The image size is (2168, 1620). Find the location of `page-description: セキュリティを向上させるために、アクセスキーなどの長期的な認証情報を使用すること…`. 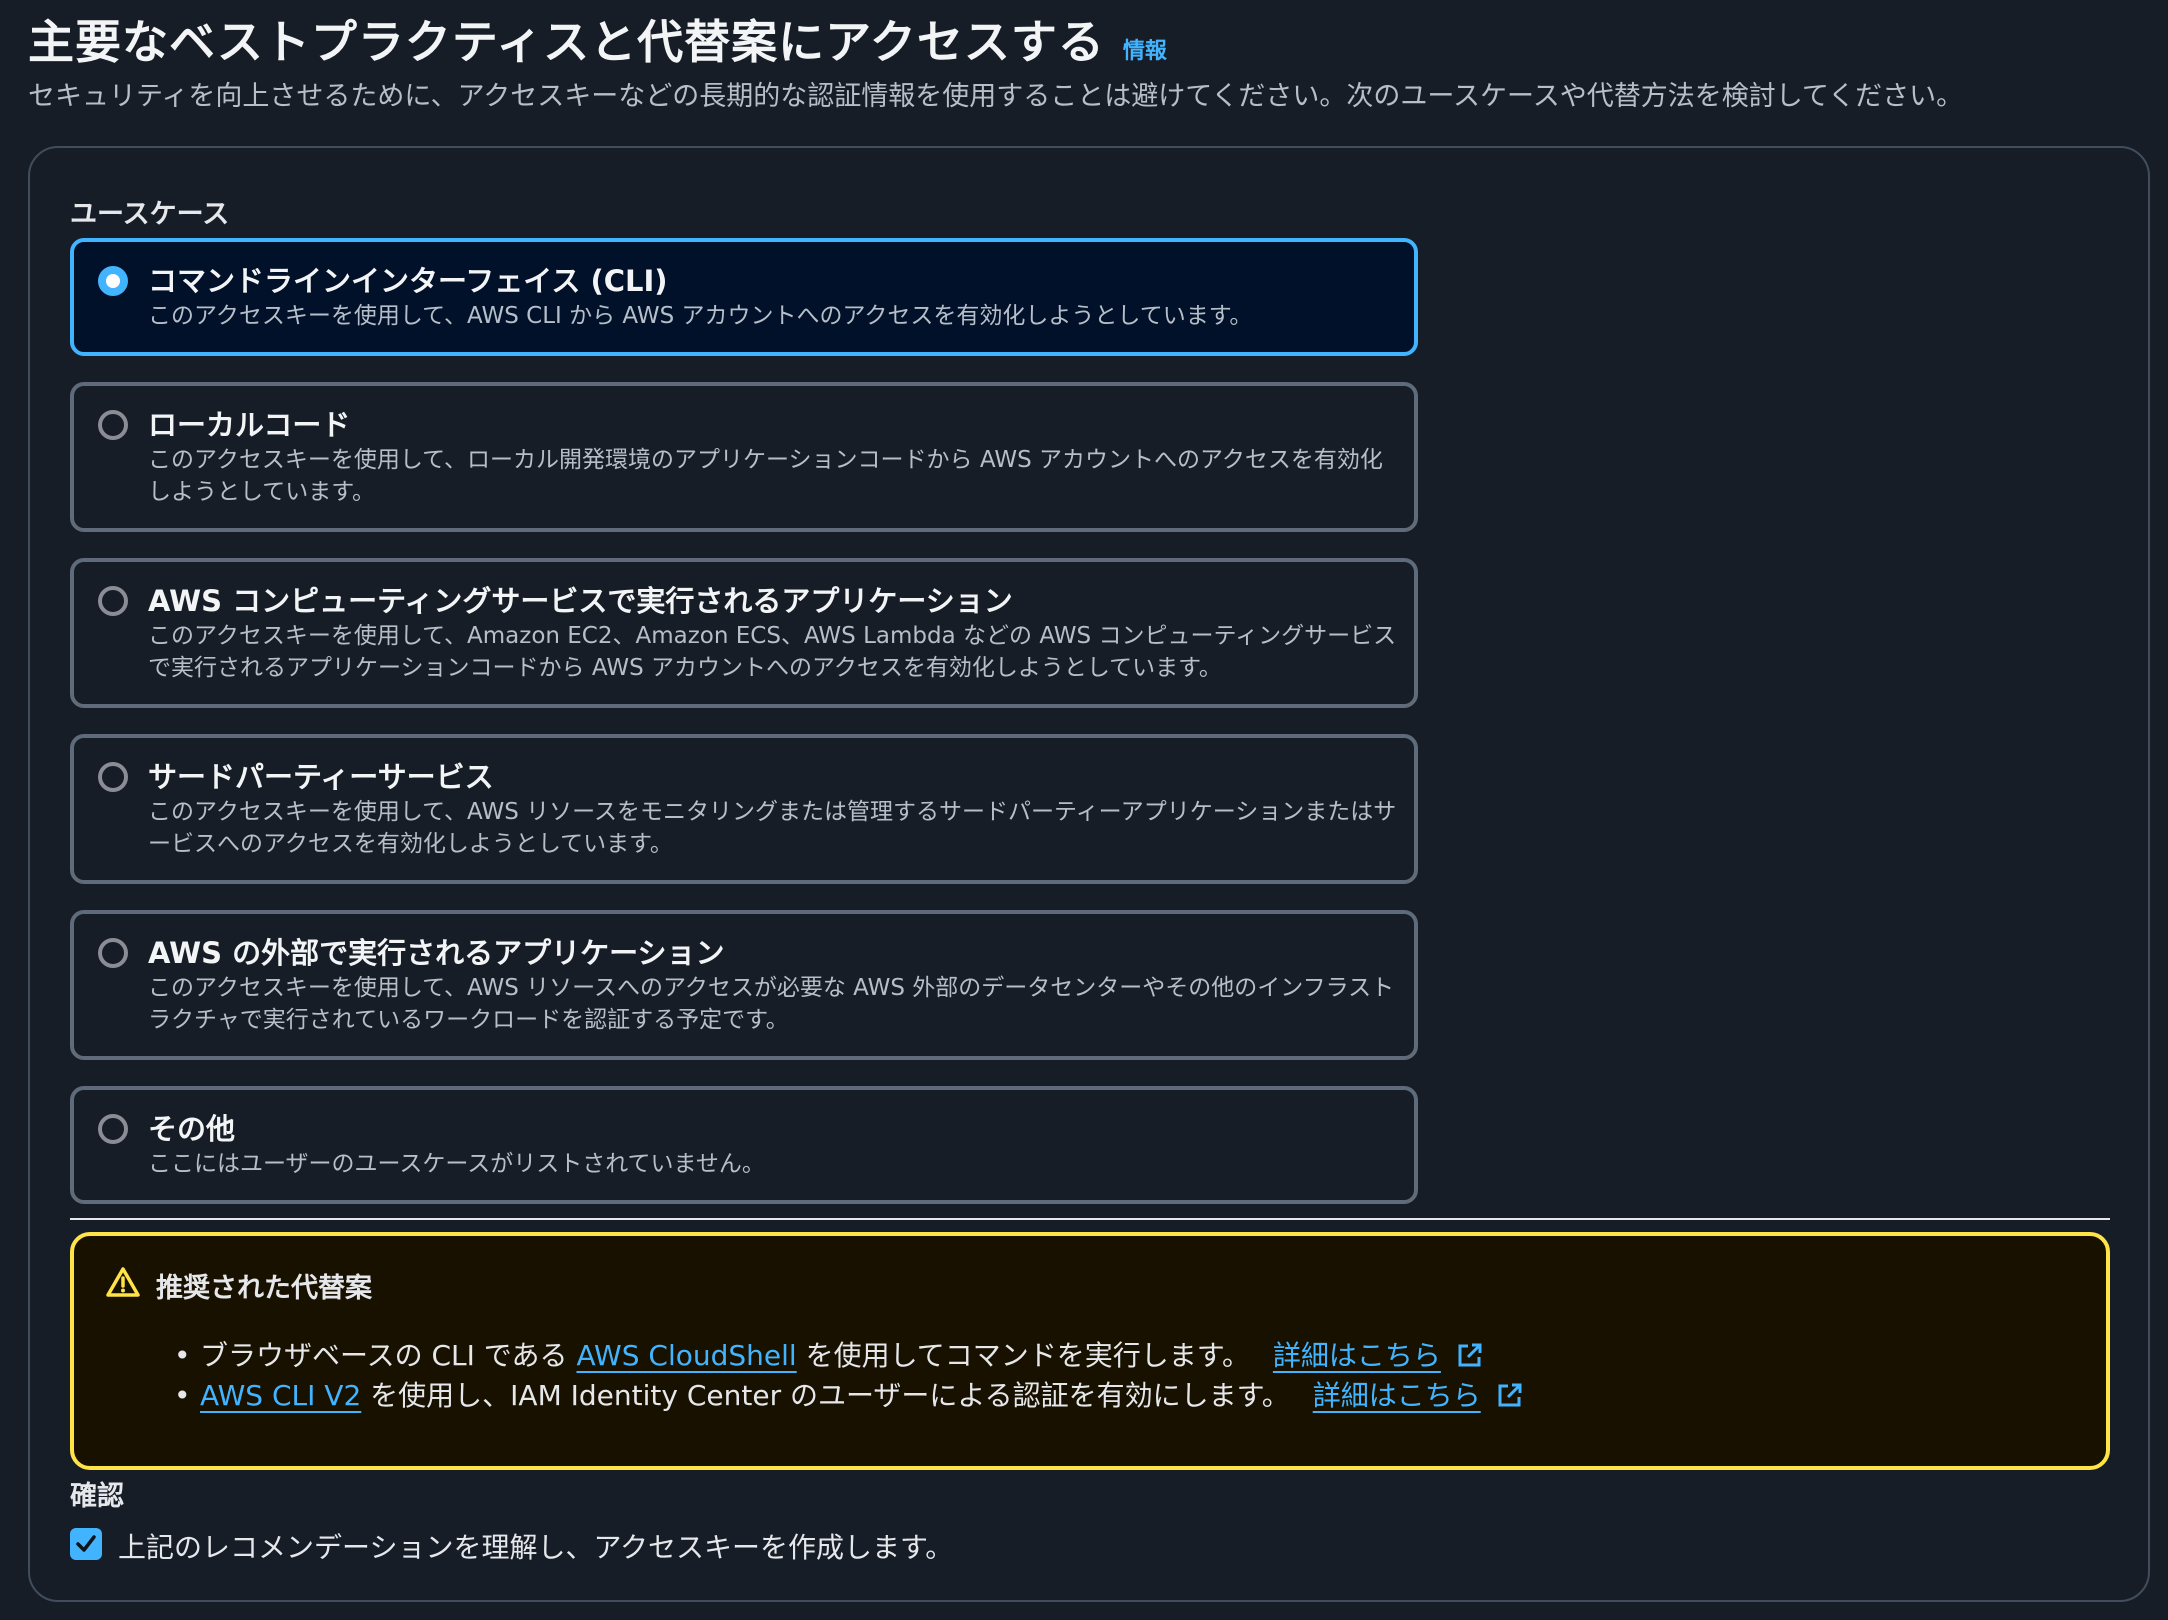

page-description: セキュリティを向上させるために、アクセスキーなどの長期的な認証情報を使用すること… is located at coordinates (996, 96).